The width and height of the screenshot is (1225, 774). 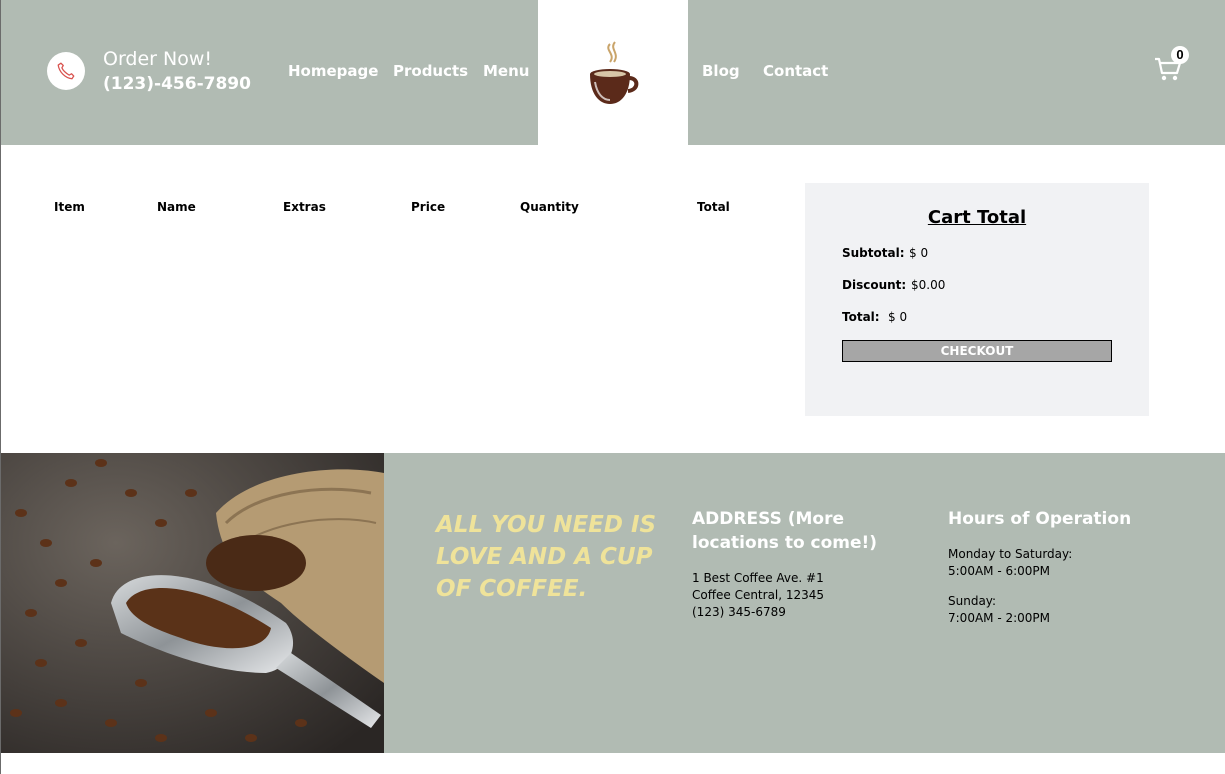 I want to click on weekday-label: Monday to Saturday:, so click(x=1010, y=554).